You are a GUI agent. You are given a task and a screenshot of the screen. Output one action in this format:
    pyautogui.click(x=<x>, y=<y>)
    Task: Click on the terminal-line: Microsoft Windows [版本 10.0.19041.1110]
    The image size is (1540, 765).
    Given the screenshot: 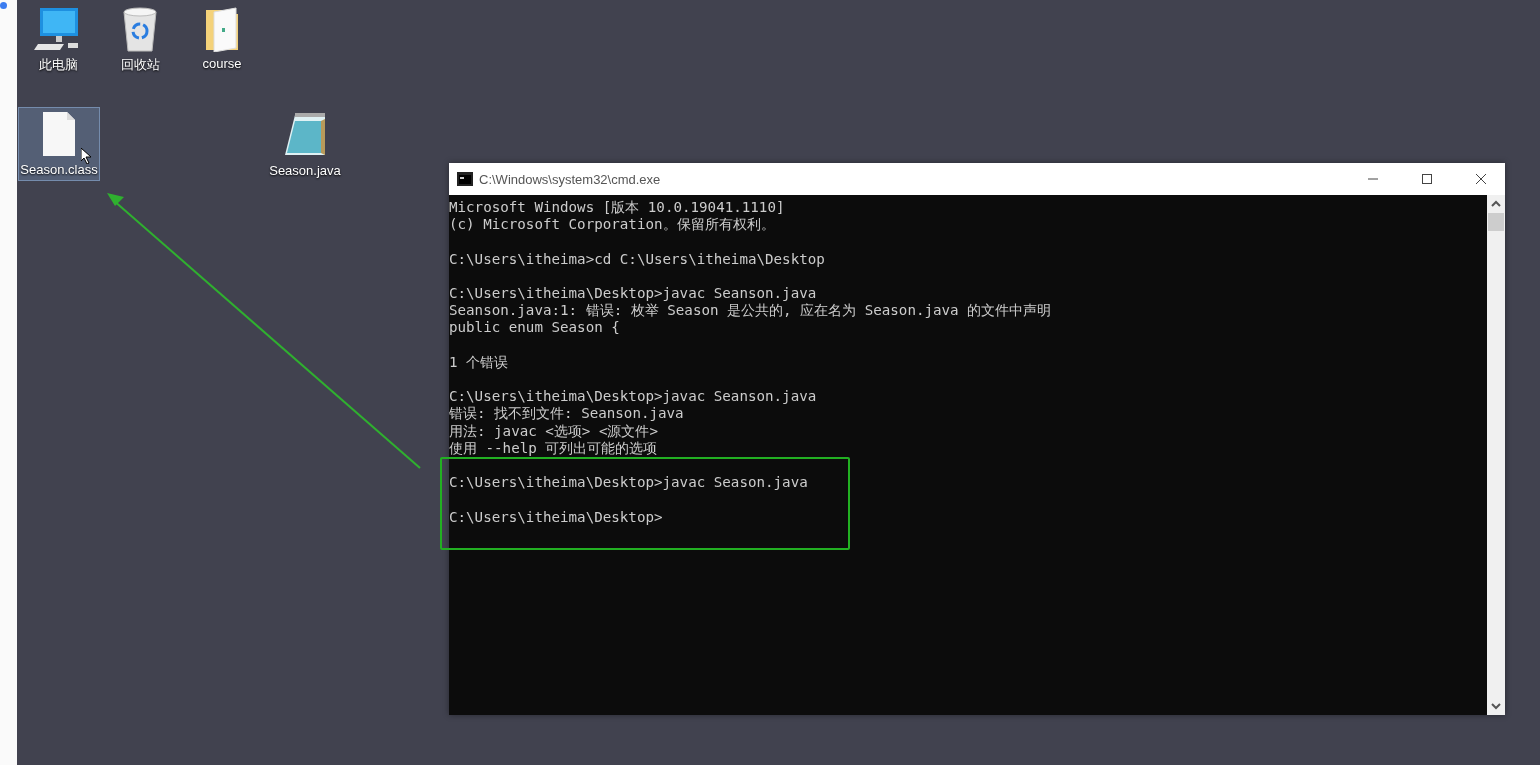 What is the action you would take?
    pyautogui.click(x=617, y=208)
    